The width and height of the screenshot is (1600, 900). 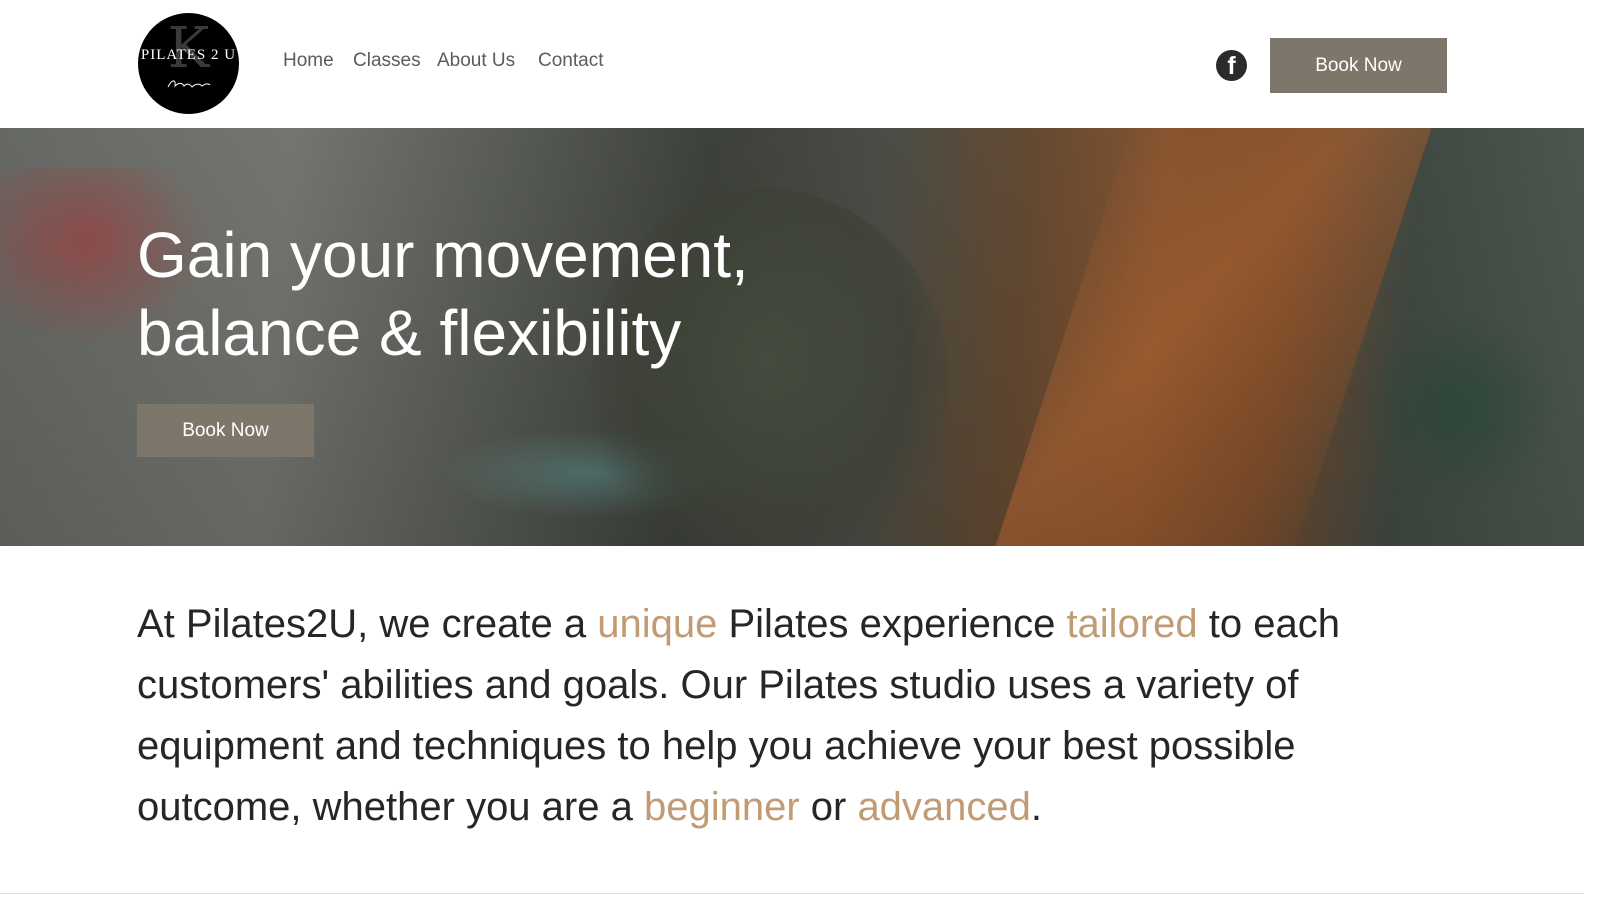 I want to click on intro-text-5: ., so click(x=1036, y=807).